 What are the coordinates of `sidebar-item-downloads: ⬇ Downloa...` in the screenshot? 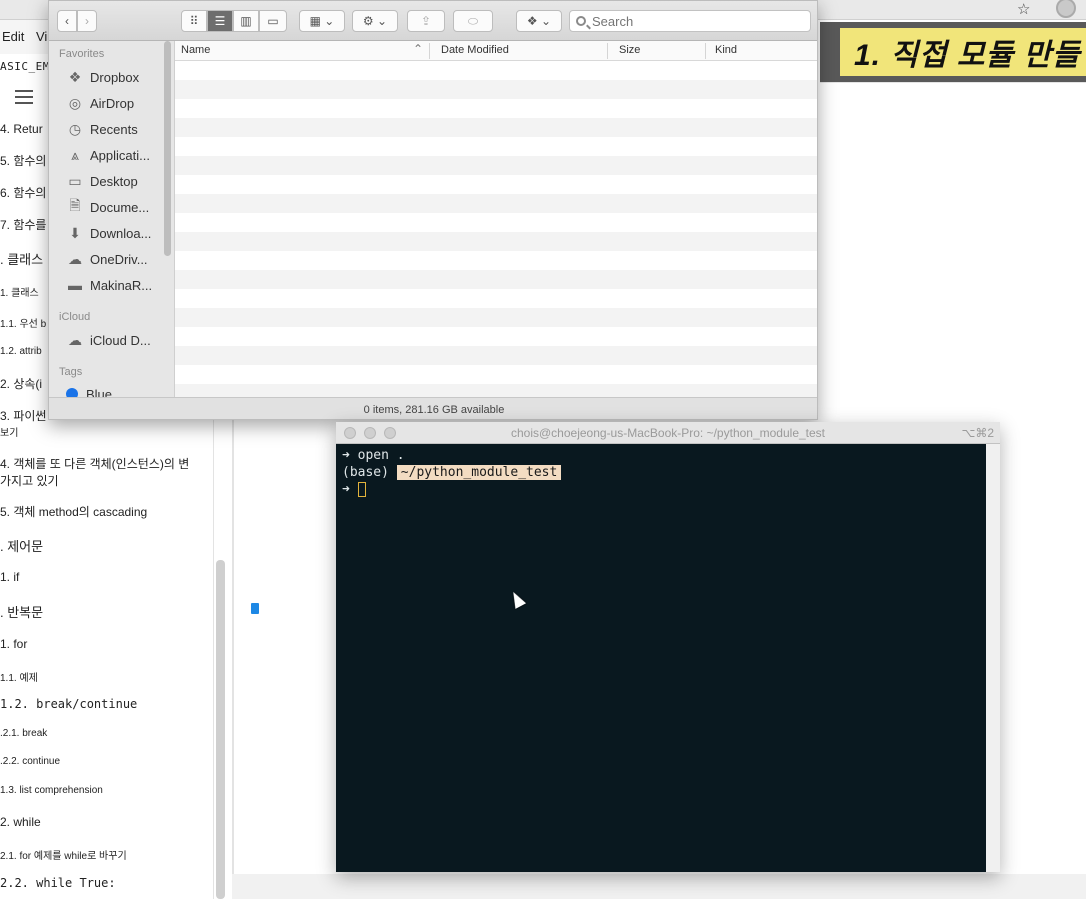 It's located at (108, 233).